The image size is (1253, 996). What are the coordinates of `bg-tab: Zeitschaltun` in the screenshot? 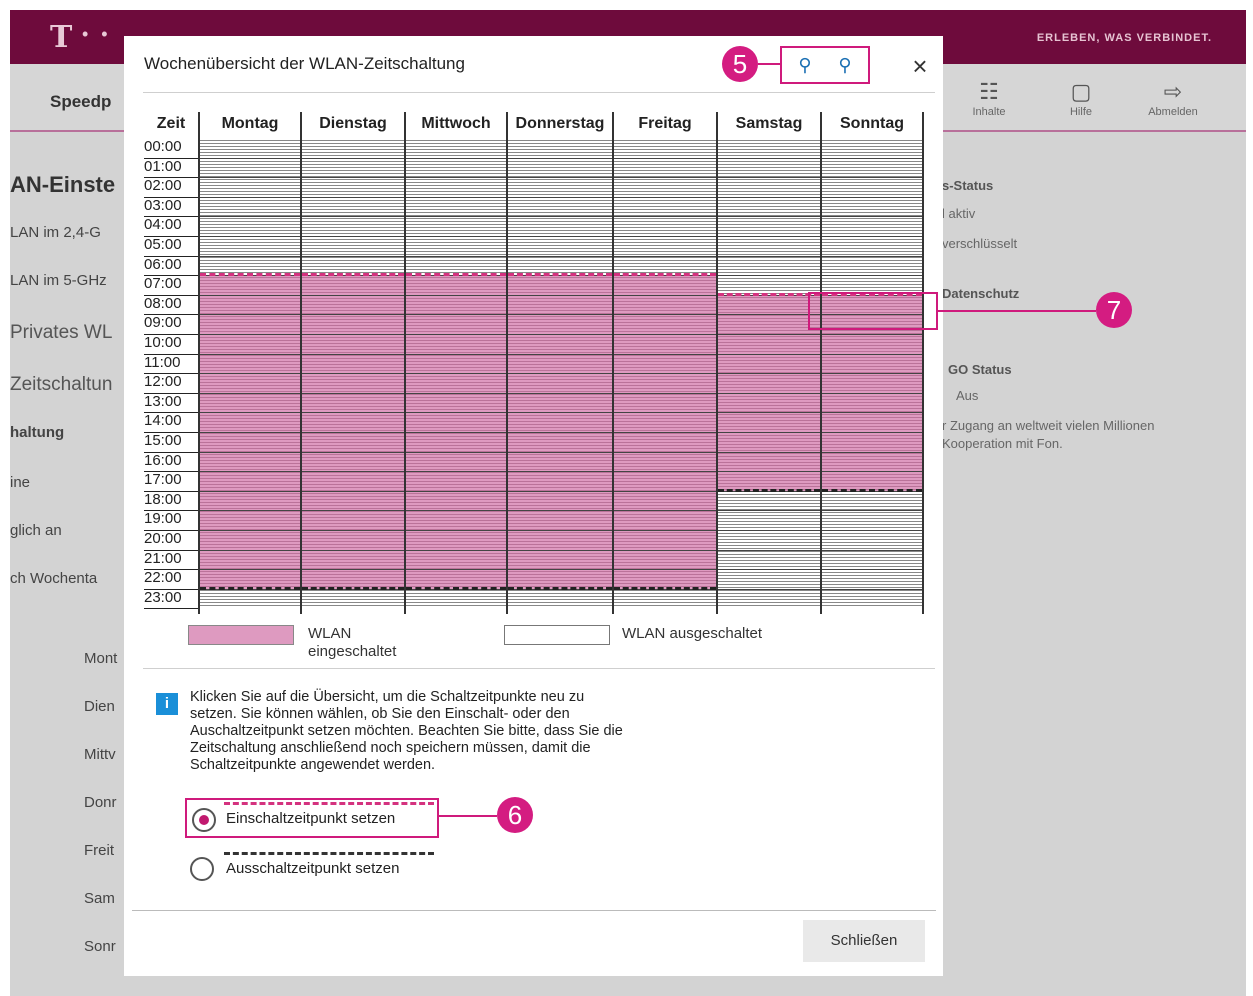 It's located at (61, 385).